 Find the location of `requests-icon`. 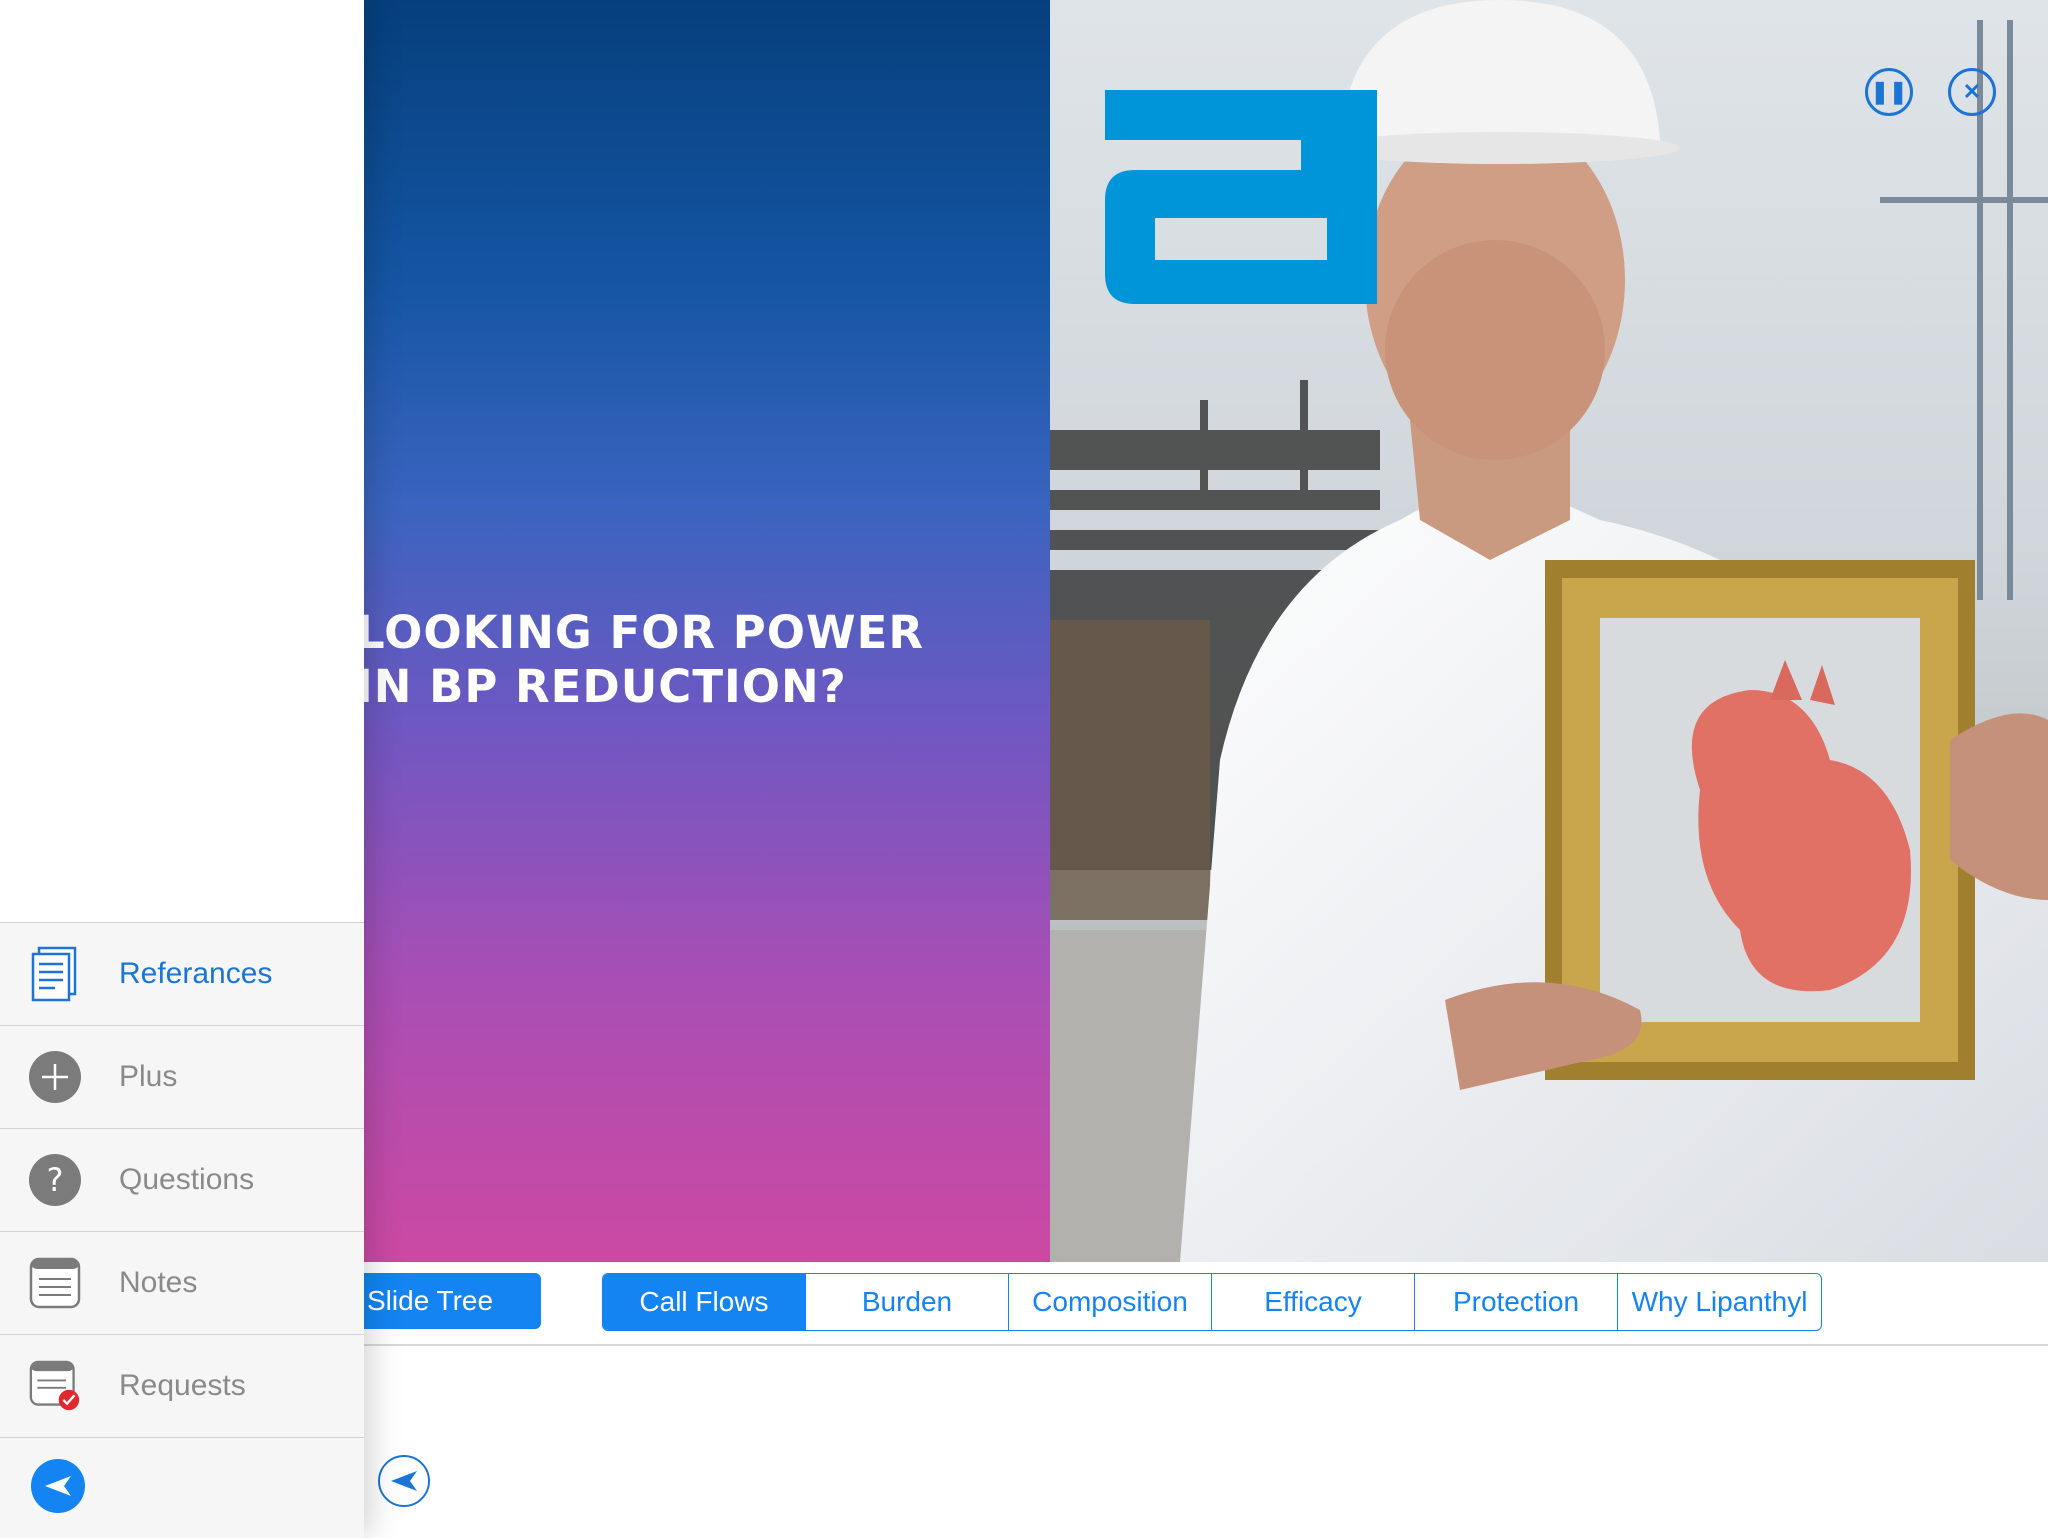

requests-icon is located at coordinates (55, 1386).